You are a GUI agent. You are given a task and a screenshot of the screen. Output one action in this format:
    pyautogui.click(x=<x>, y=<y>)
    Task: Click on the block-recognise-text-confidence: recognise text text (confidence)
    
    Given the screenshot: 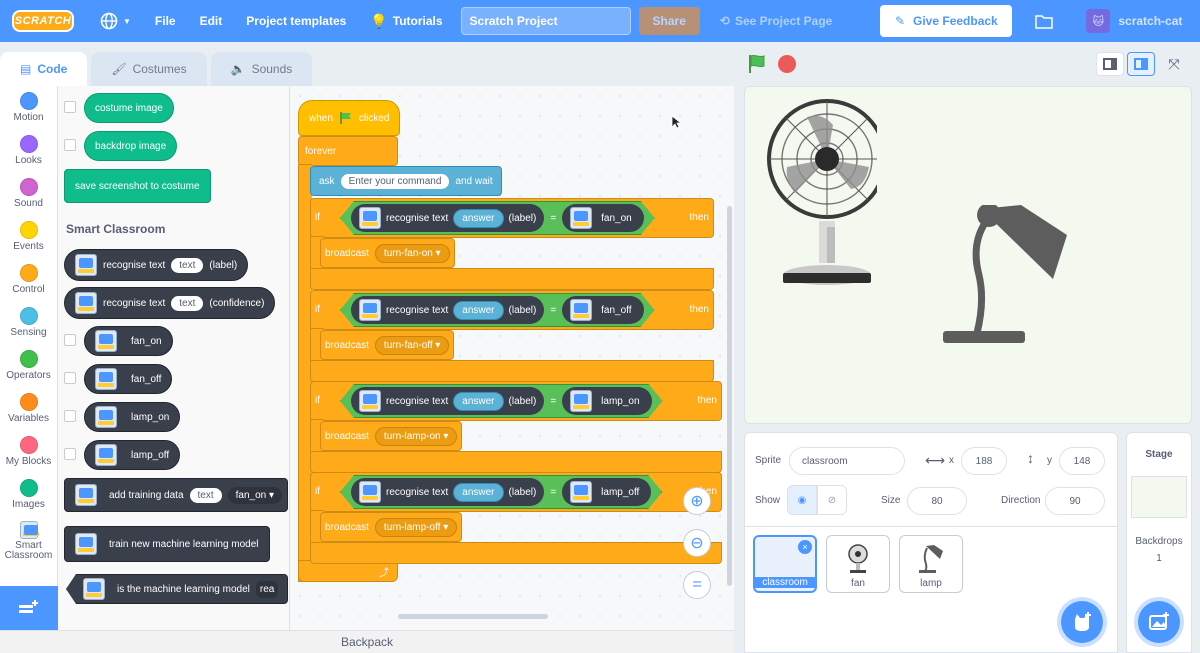 What is the action you would take?
    pyautogui.click(x=170, y=303)
    